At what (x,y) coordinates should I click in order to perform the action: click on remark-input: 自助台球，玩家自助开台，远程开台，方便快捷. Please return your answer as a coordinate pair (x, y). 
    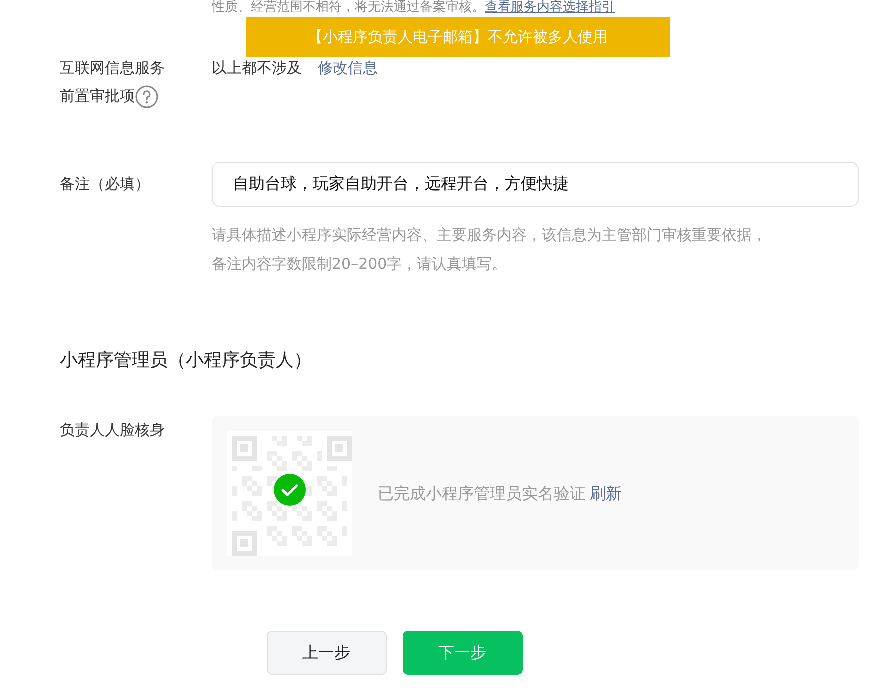
    Looking at the image, I should click on (535, 184).